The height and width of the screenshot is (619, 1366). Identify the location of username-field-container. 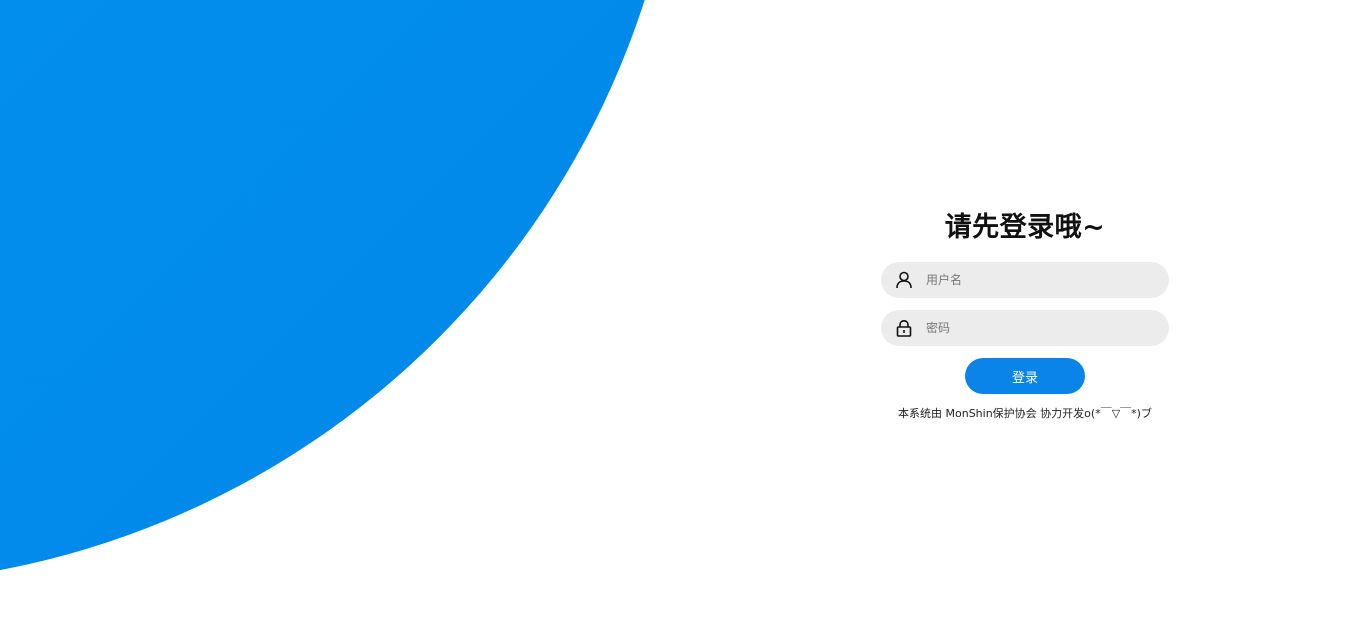
(1025, 280).